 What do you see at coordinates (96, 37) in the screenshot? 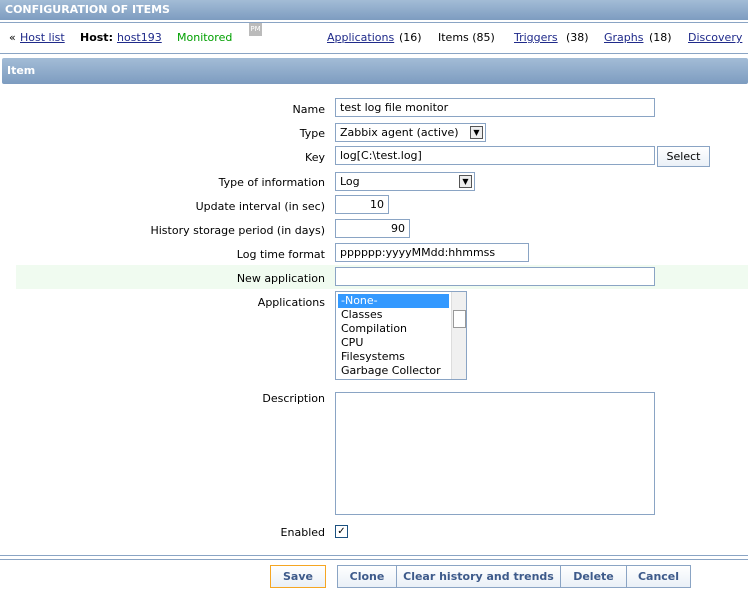
I see `host-label: Host:` at bounding box center [96, 37].